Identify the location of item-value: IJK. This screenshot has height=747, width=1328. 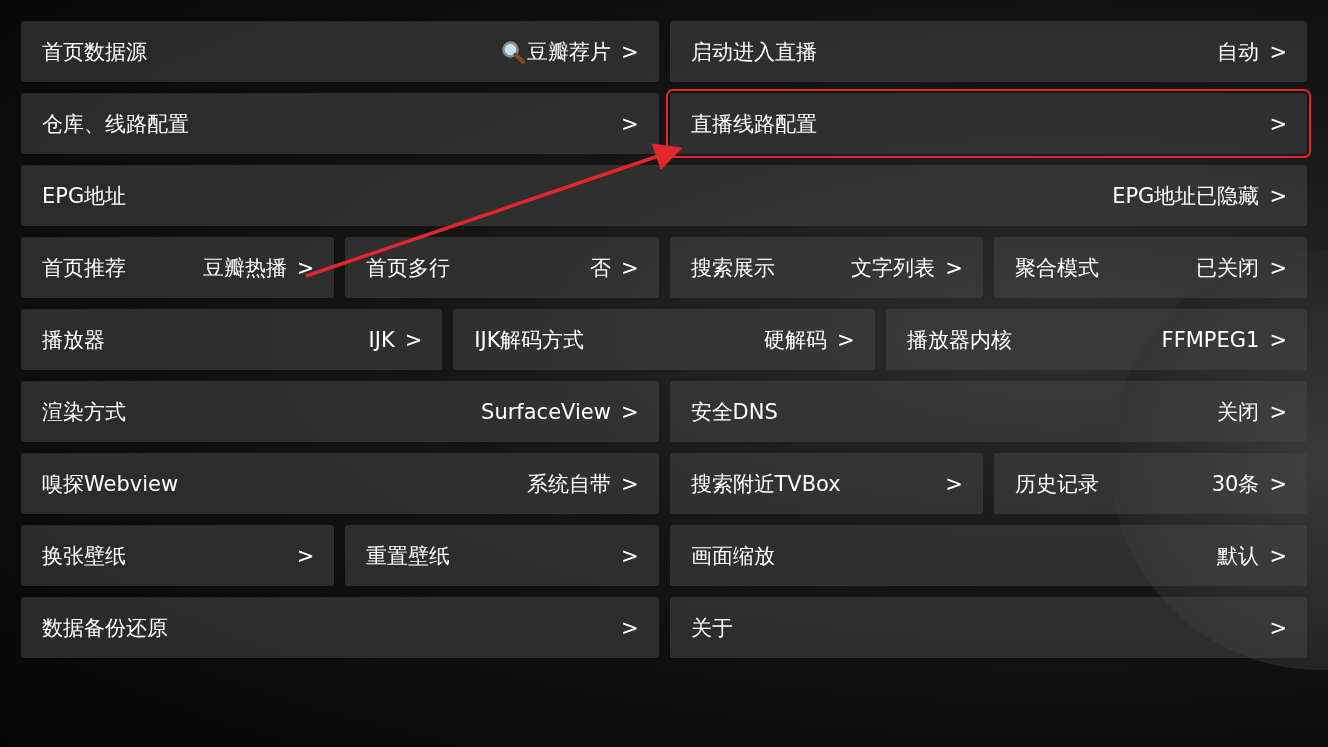
(381, 339).